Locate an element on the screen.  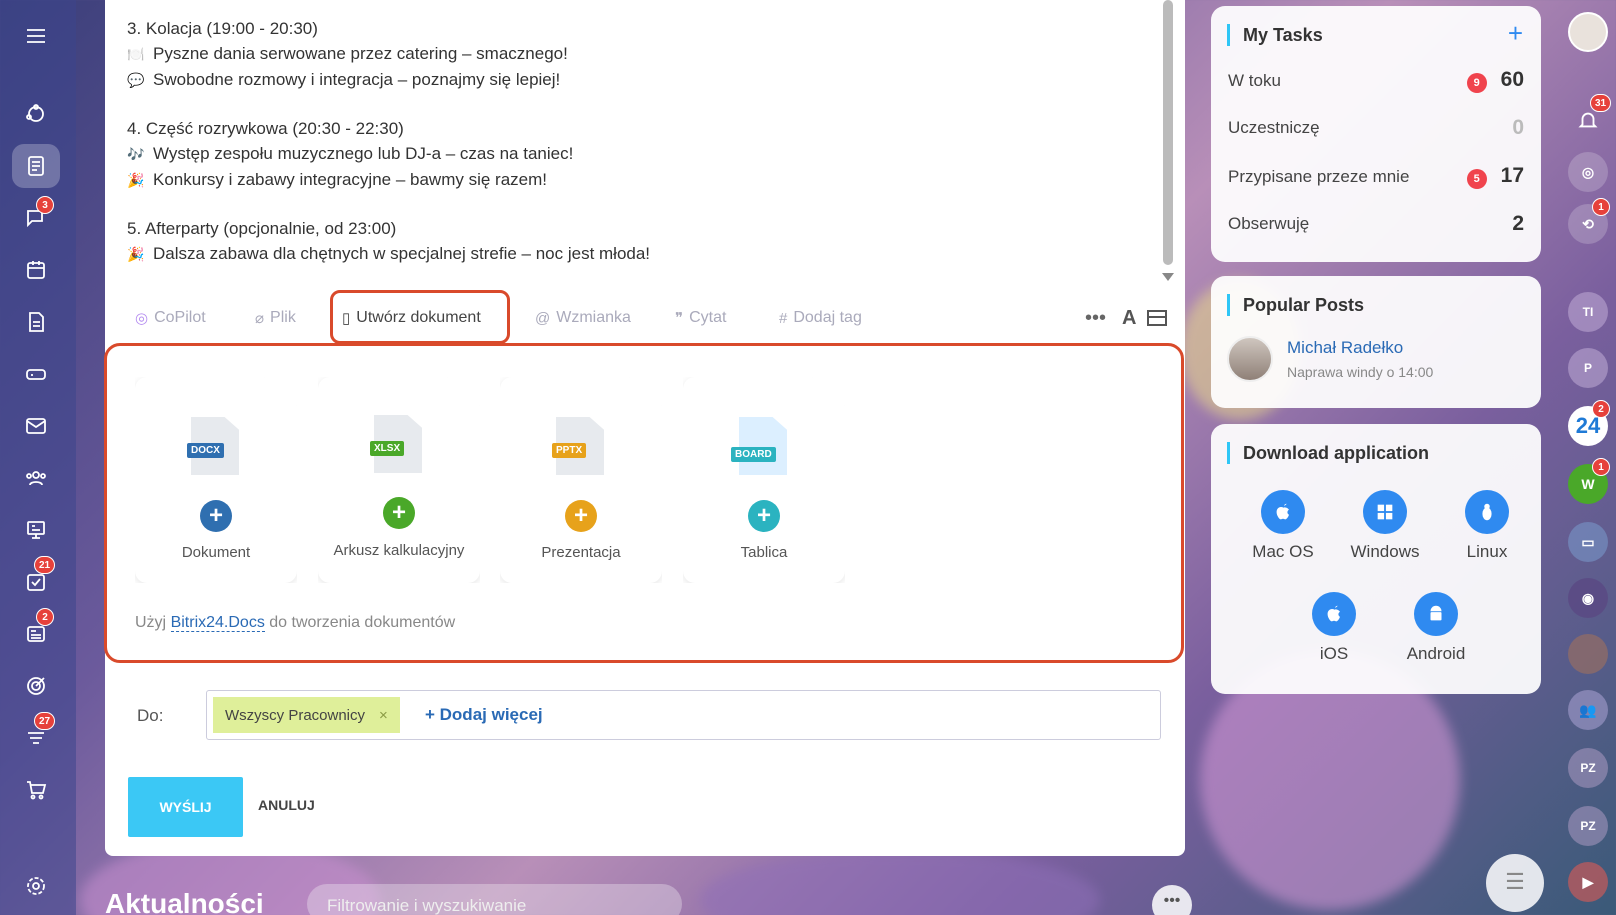
recipient-chip-label: Wszyscy Pracownicy is located at coordinates (295, 715).